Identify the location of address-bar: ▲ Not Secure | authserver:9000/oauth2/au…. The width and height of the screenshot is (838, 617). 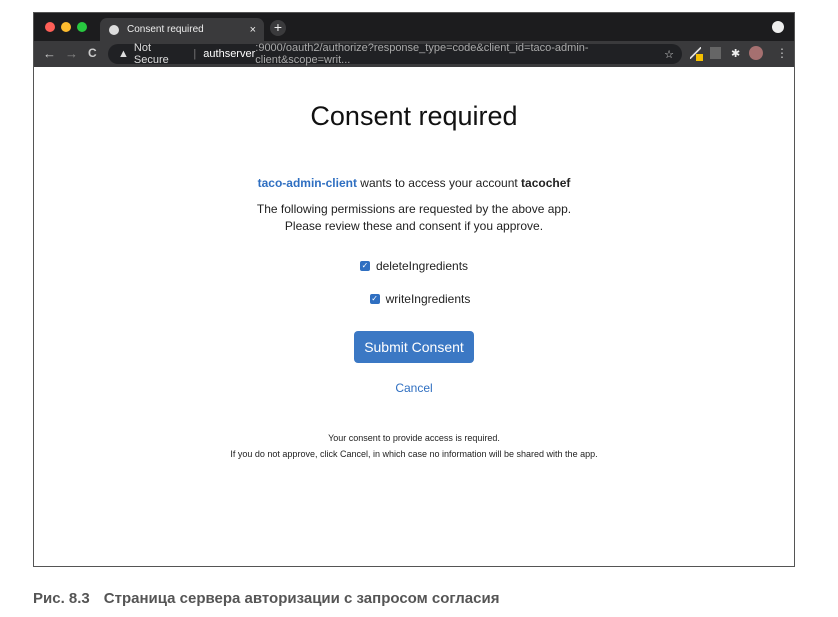
(395, 54).